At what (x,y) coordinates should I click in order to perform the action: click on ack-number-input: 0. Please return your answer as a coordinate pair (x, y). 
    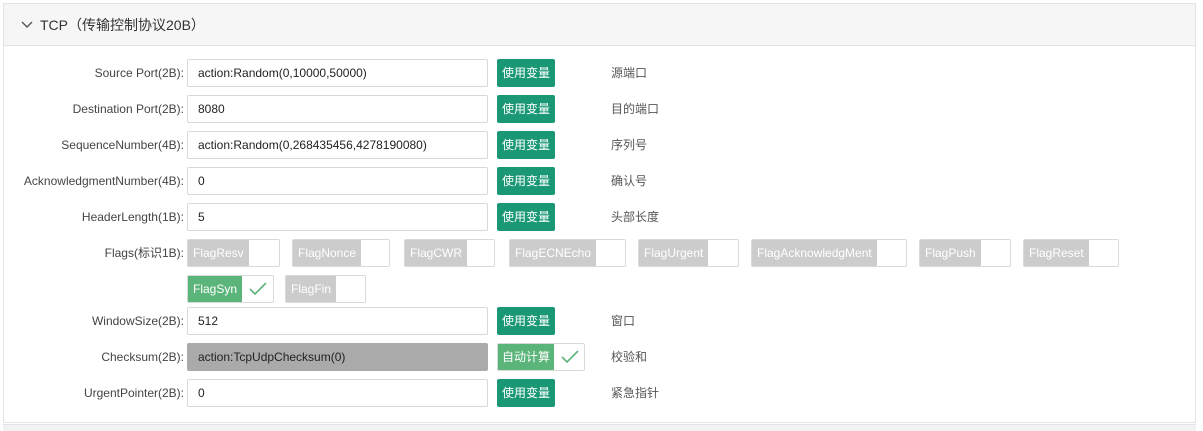
    Looking at the image, I should click on (337, 181).